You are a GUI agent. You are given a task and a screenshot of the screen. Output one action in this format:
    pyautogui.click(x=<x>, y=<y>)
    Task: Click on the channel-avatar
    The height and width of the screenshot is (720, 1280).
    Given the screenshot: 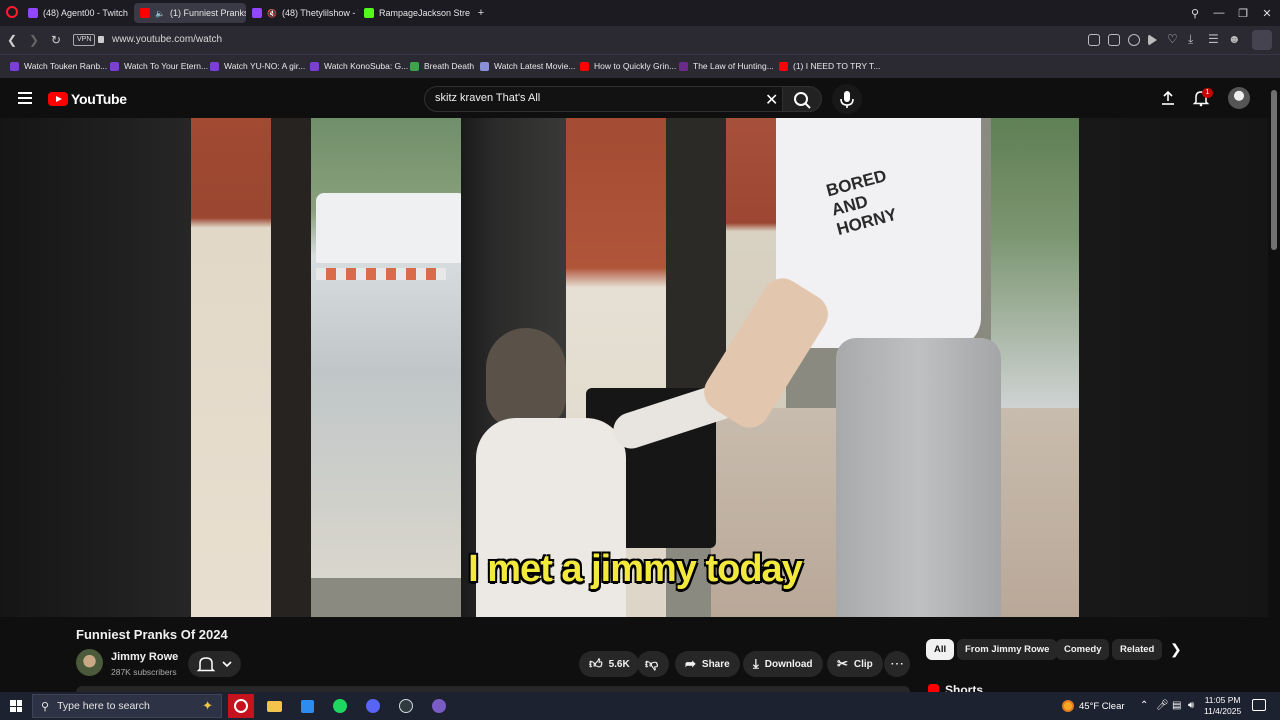 What is the action you would take?
    pyautogui.click(x=89, y=662)
    